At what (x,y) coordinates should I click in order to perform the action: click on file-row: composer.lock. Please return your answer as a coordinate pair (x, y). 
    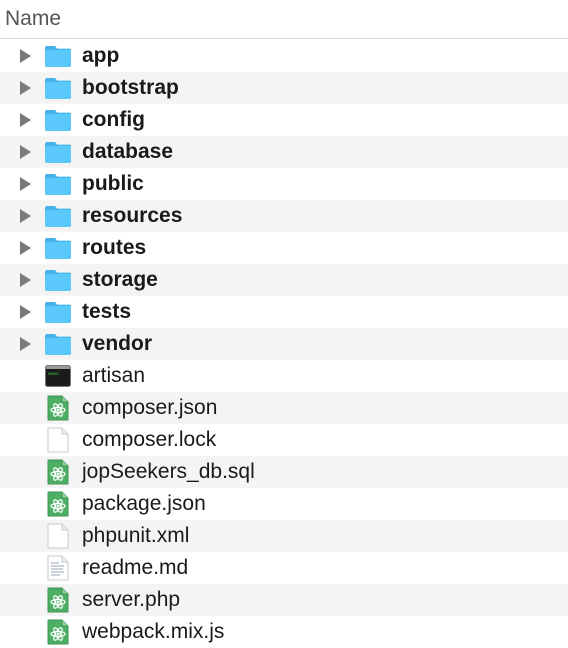
    Looking at the image, I should click on (284, 440).